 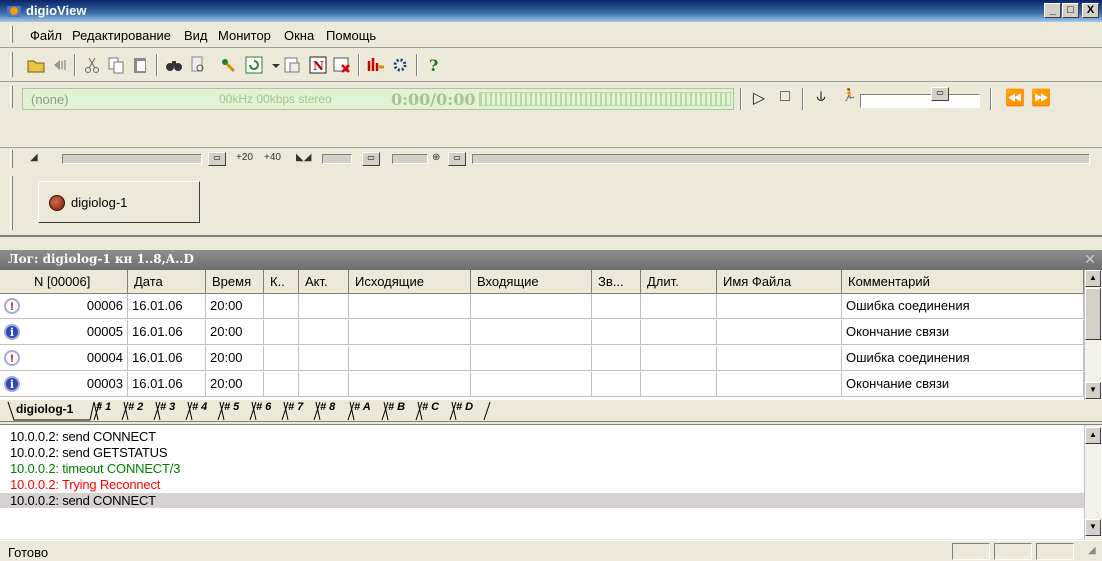 What do you see at coordinates (14, 11) in the screenshot?
I see `app-icon` at bounding box center [14, 11].